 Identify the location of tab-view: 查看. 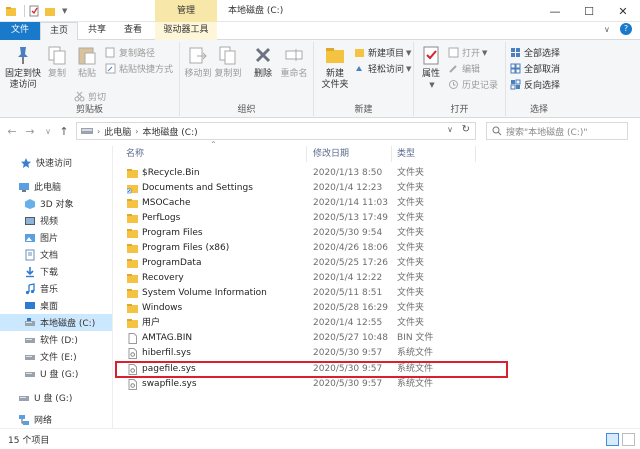
(133, 31).